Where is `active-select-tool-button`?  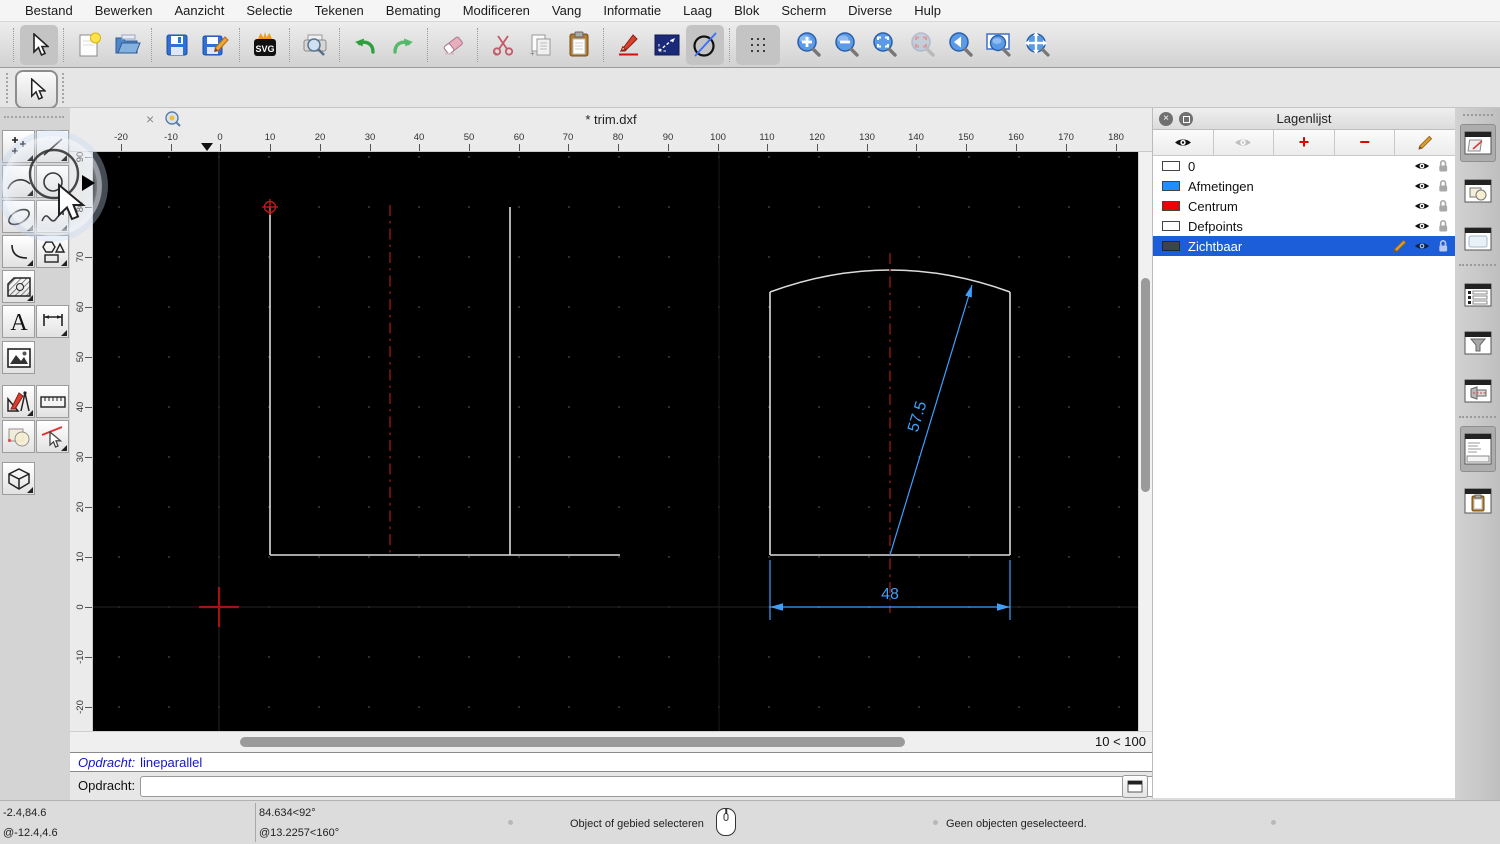 active-select-tool-button is located at coordinates (36, 89).